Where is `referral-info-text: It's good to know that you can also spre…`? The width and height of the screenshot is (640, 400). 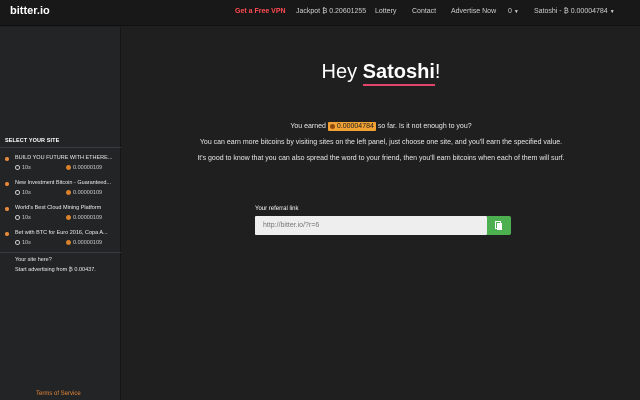
referral-info-text: It's good to know that you can also spre… is located at coordinates (381, 158).